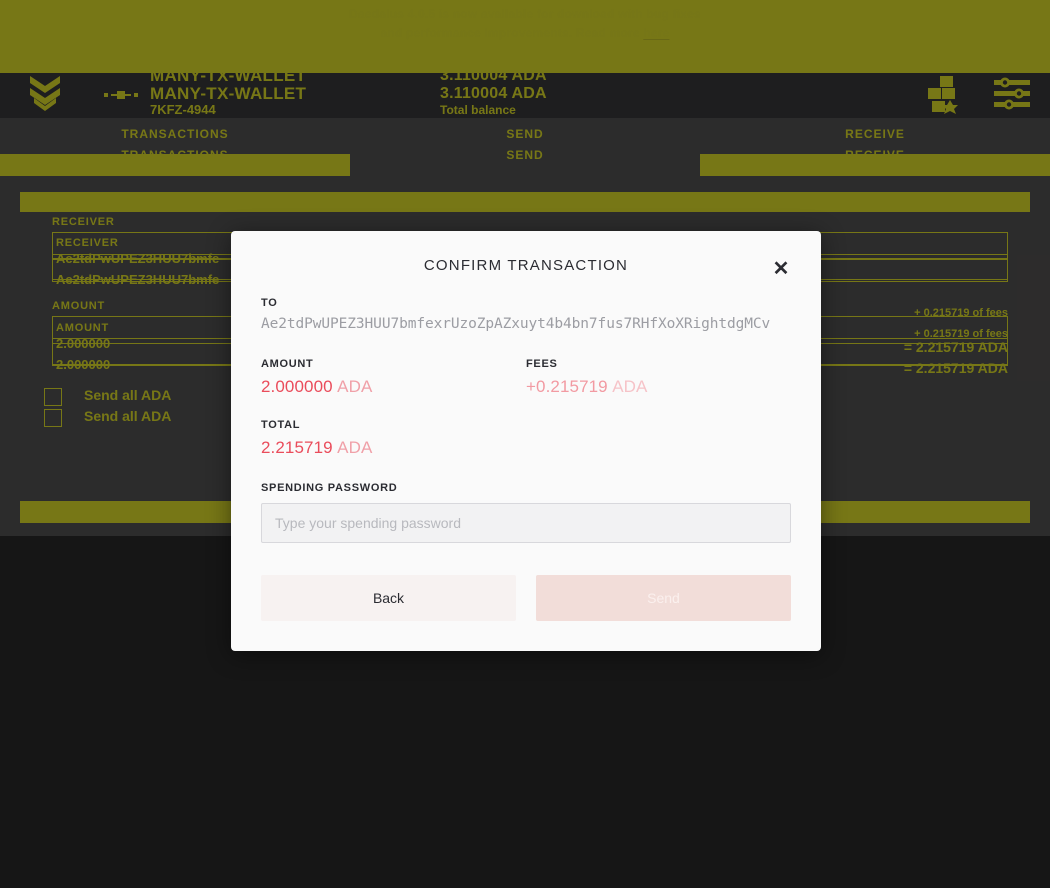 The width and height of the screenshot is (1050, 888). Describe the element at coordinates (526, 598) in the screenshot. I see `modal-actions: Back Send` at that location.